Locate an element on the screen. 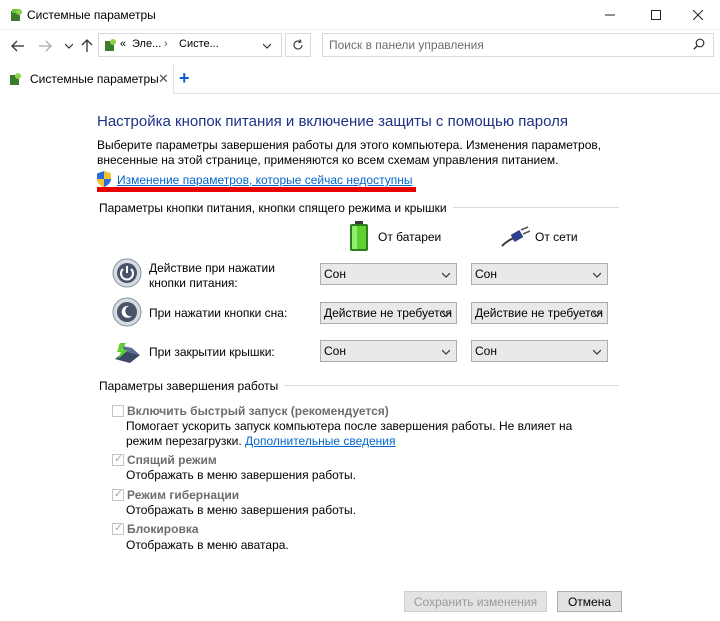  sleep-button-action-label: При нажатии кнопки сна: is located at coordinates (218, 313).